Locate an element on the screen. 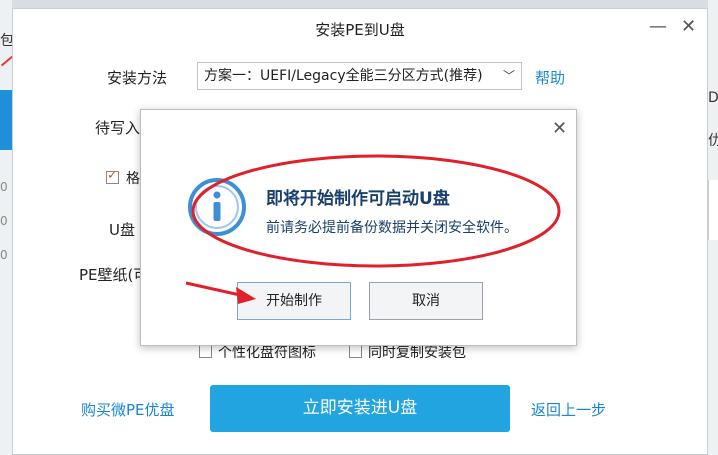 This screenshot has width=718, height=455. buy-usb-link: 购买微PE优盘 is located at coordinates (128, 409).